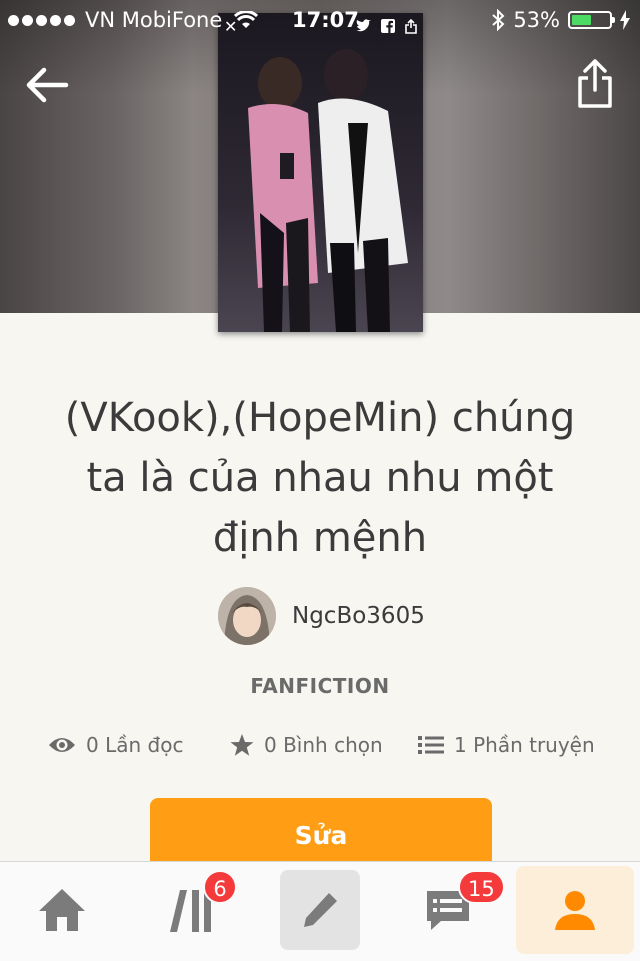 Image resolution: width=640 pixels, height=961 pixels. Describe the element at coordinates (498, 20) in the screenshot. I see `bluetooth-icon` at that location.